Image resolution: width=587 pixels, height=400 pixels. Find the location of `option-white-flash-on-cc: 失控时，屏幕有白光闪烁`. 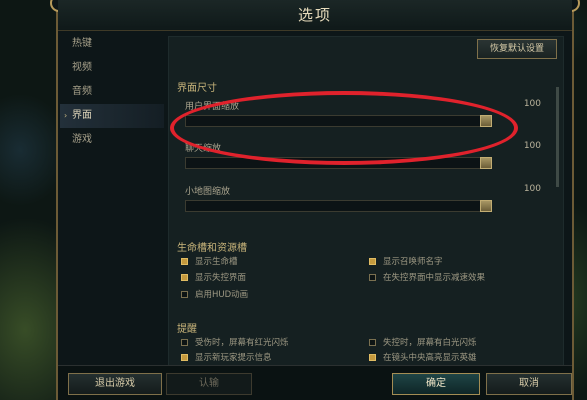

option-white-flash-on-cc: 失控时，屏幕有白光闪烁 is located at coordinates (423, 342).